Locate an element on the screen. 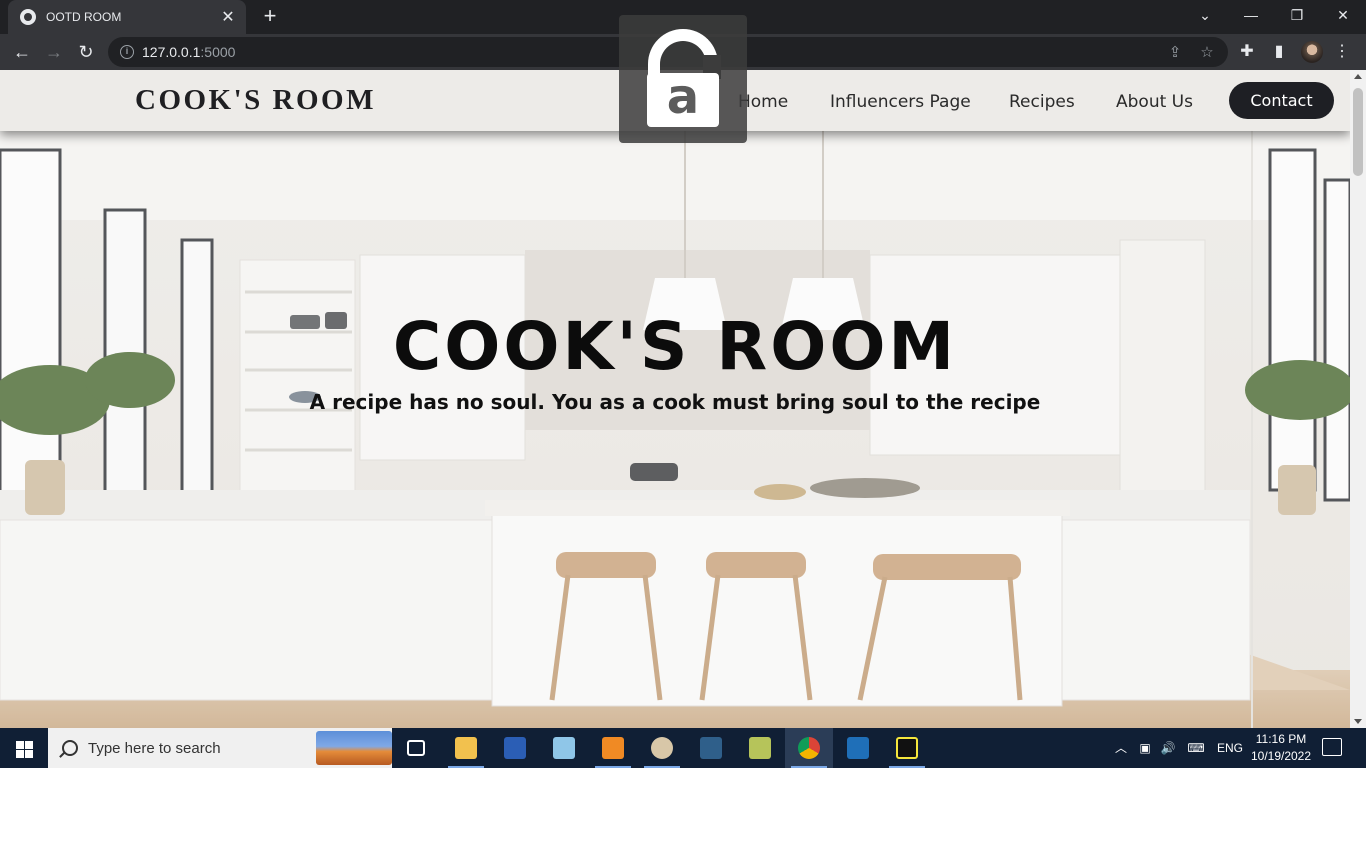 Image resolution: width=1366 pixels, height=864 pixels. browser-tab: OOTD ROOM ✕ is located at coordinates (127, 17).